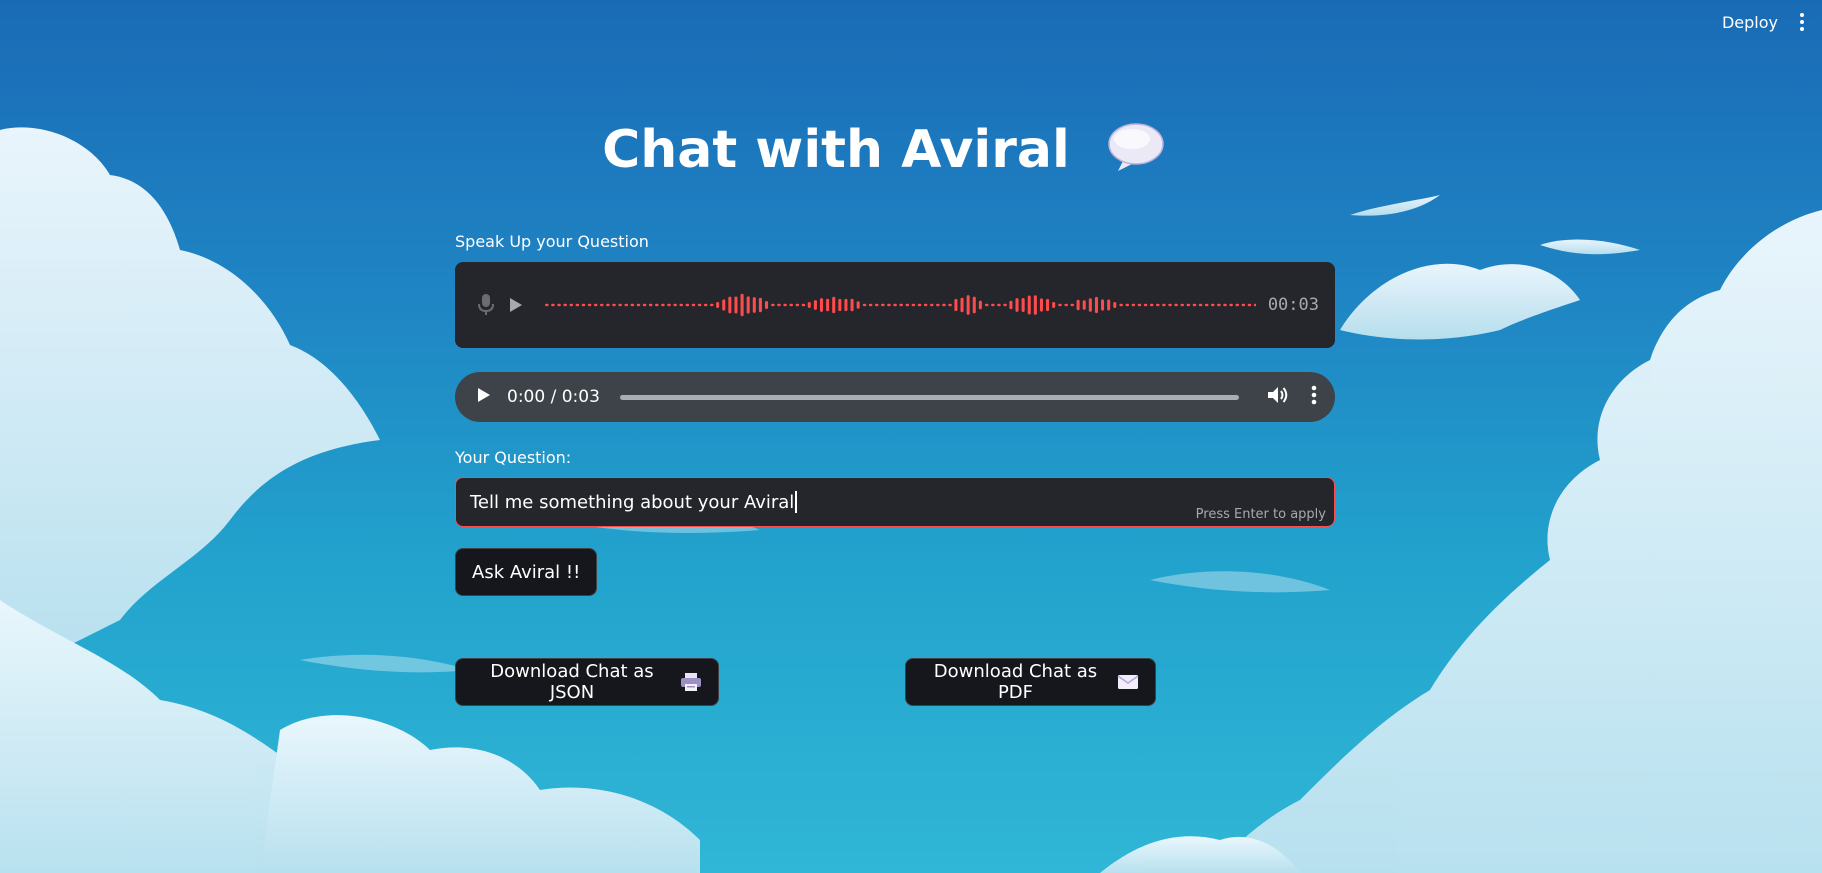  I want to click on download-pdf-button: Download Chat as PDF, so click(1030, 682).